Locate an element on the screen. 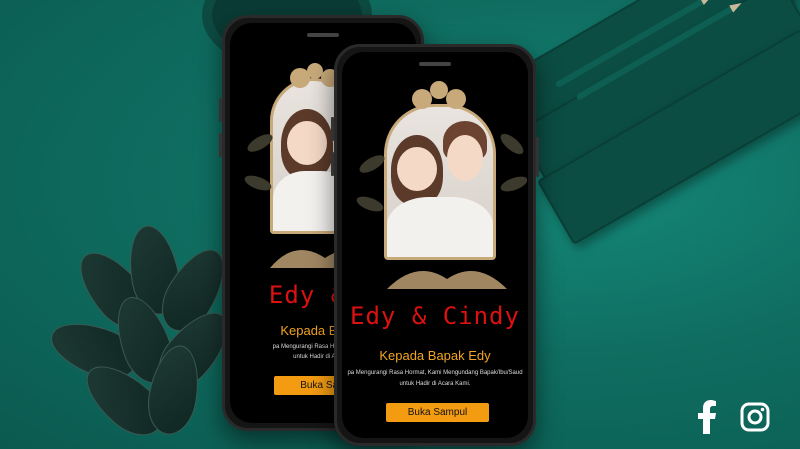 The image size is (800, 449). floral-wreath-icon is located at coordinates (441, 185).